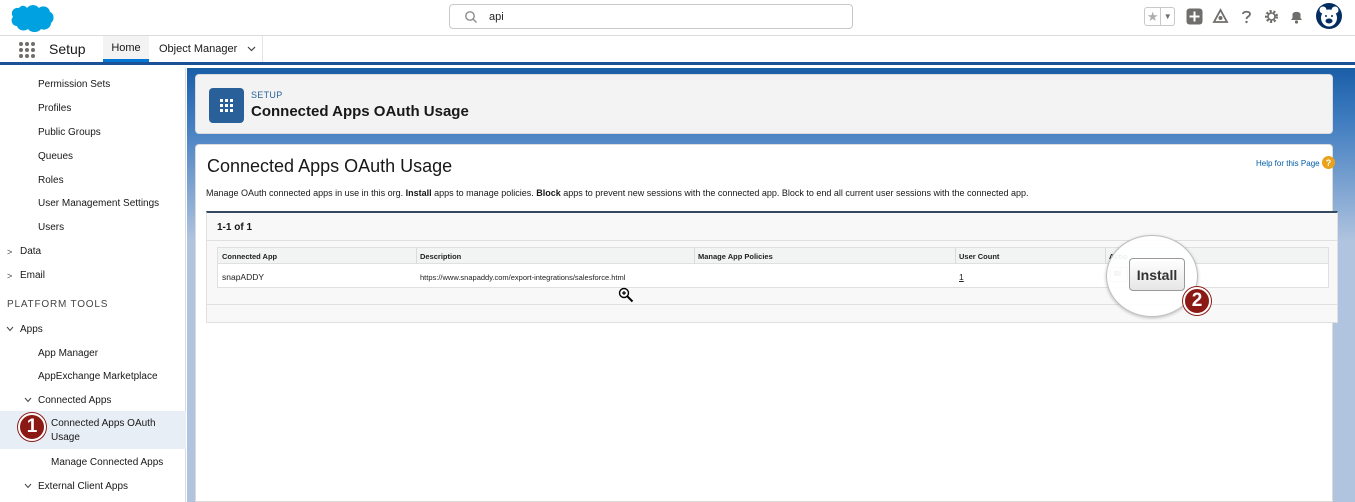  What do you see at coordinates (1288, 163) in the screenshot?
I see `help-for-this-page-link: Help for this Page` at bounding box center [1288, 163].